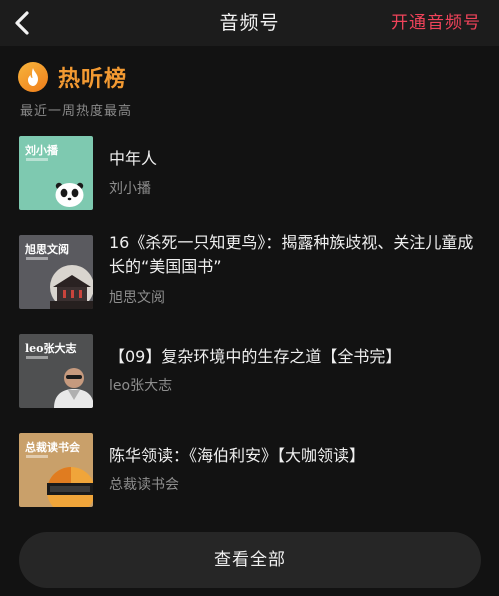  I want to click on cover-image: leo张大志, so click(56, 371).